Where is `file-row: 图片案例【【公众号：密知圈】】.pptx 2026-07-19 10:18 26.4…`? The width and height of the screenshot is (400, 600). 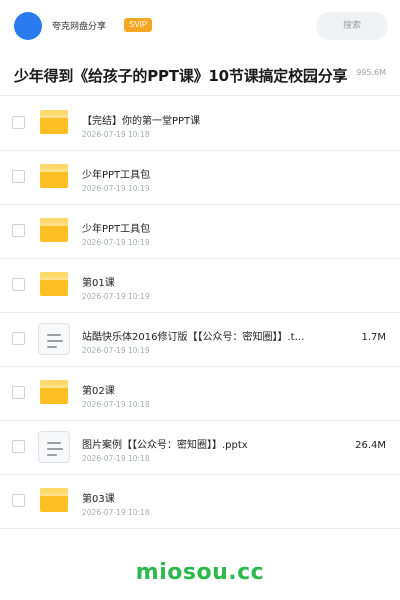 file-row: 图片案例【【公众号：密知圈】】.pptx 2026-07-19 10:18 26.4… is located at coordinates (200, 448).